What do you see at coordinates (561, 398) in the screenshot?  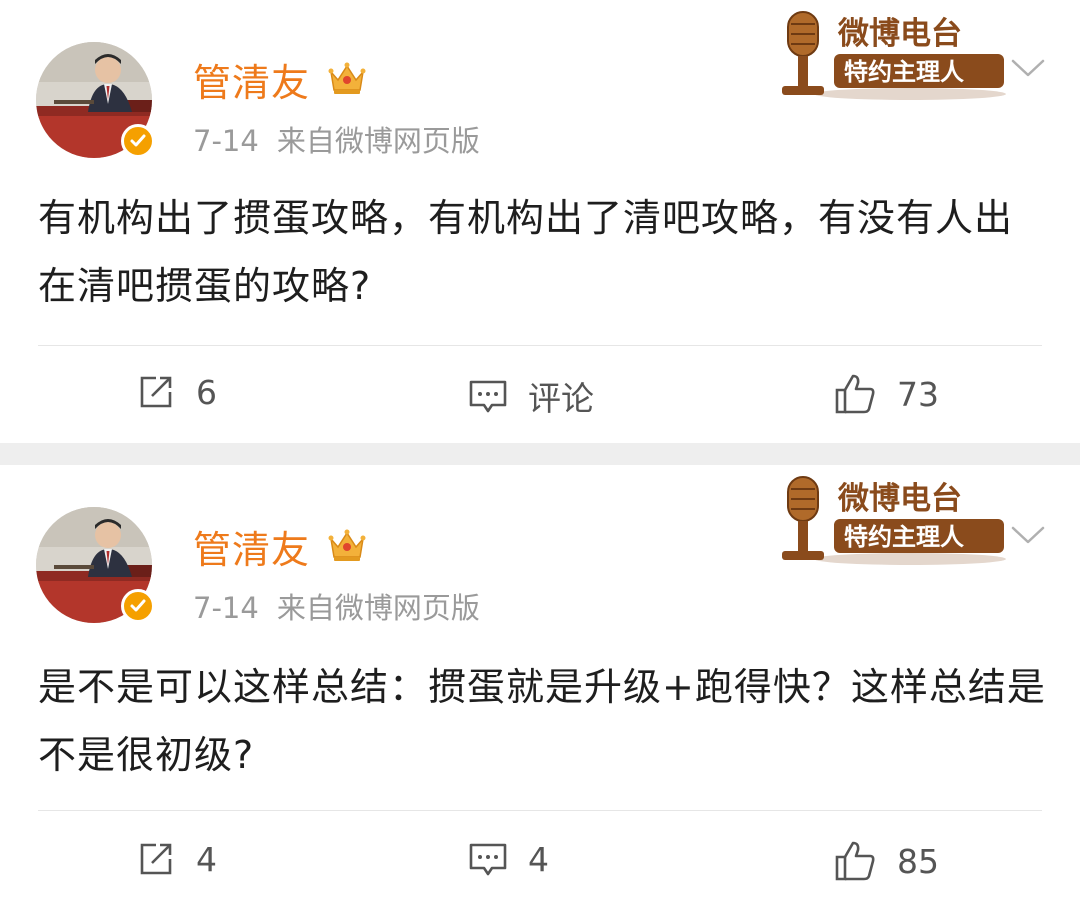 I see `comment-label: 评论` at bounding box center [561, 398].